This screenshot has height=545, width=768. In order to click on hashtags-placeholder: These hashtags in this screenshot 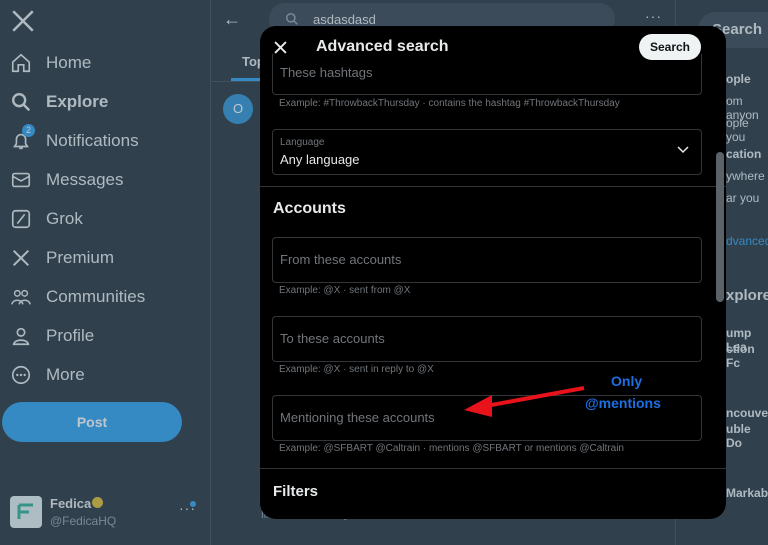, I will do `click(326, 72)`.